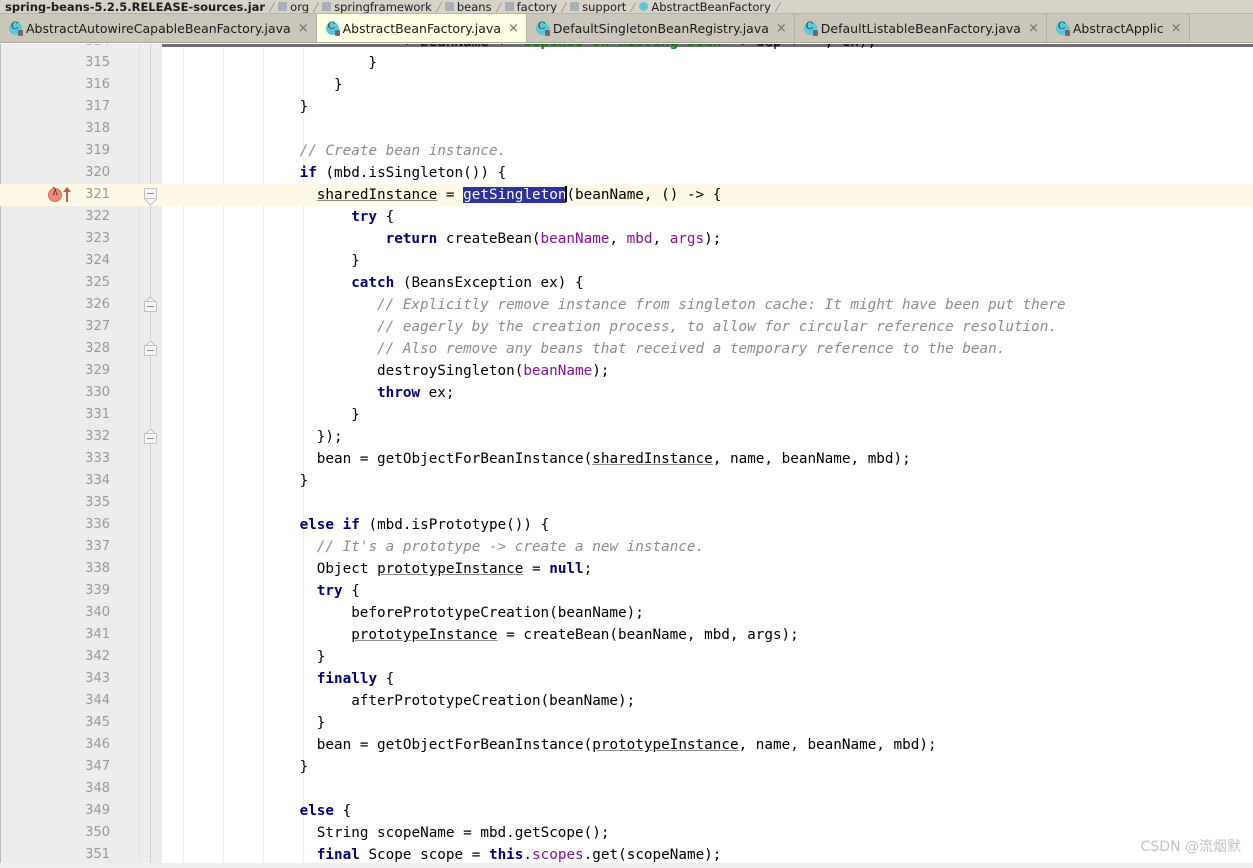 This screenshot has height=868, width=1253. Describe the element at coordinates (626, 85) in the screenshot. I see `code-line-row: 316}` at that location.